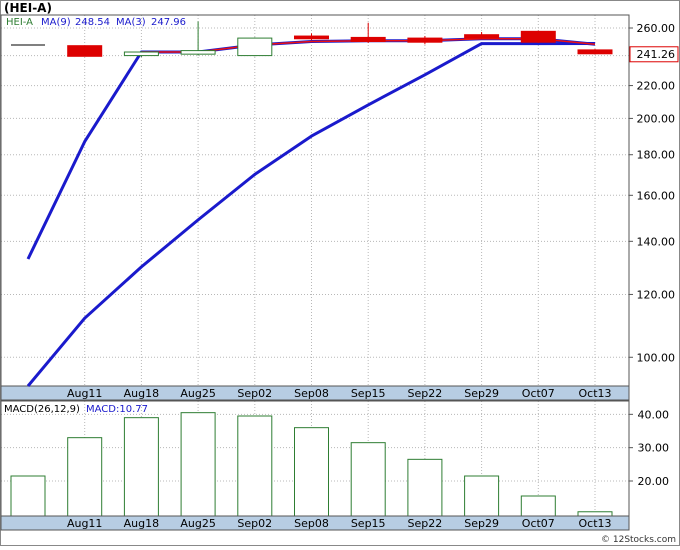  I want to click on legend-ma9-label: MA(9), so click(56, 22).